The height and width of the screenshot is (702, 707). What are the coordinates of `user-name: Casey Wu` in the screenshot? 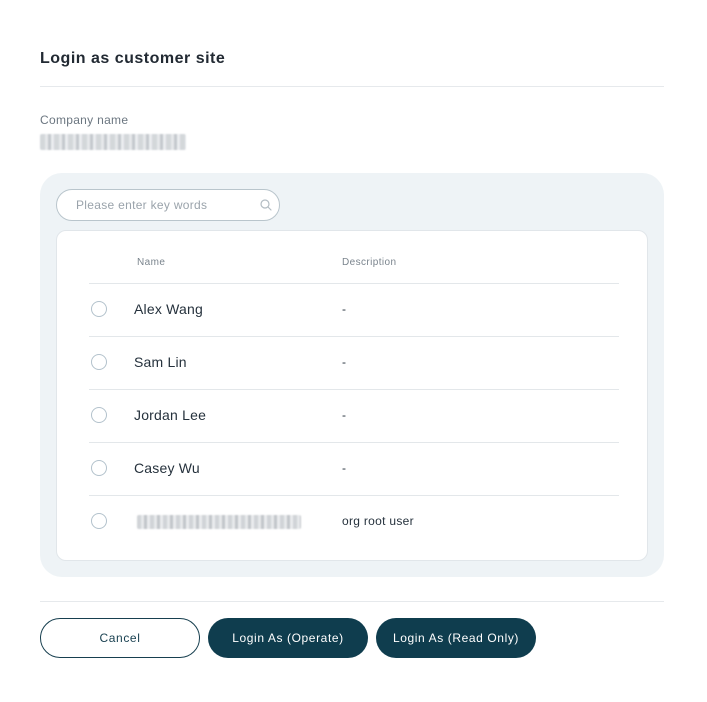 It's located at (167, 468).